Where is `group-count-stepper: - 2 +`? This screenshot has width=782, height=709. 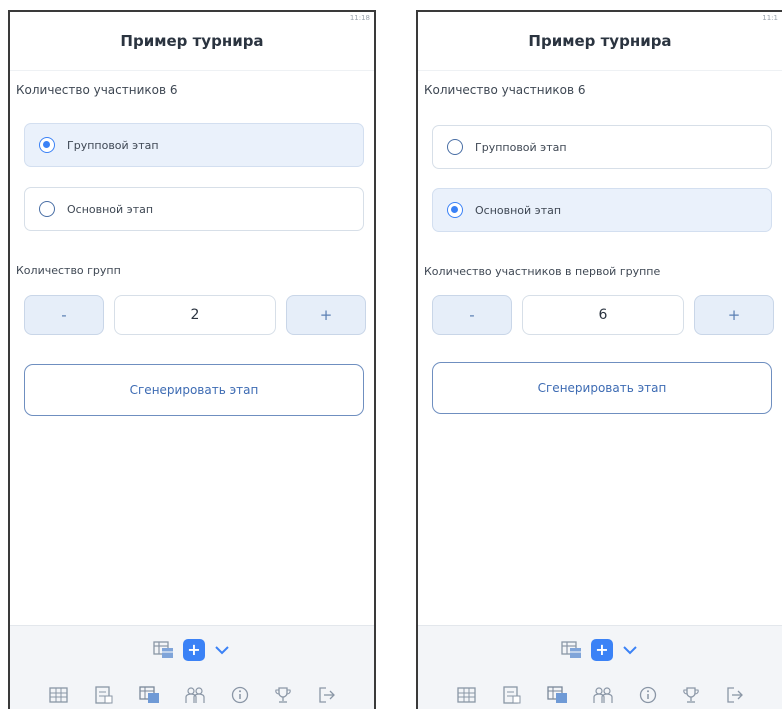 group-count-stepper: - 2 + is located at coordinates (195, 315).